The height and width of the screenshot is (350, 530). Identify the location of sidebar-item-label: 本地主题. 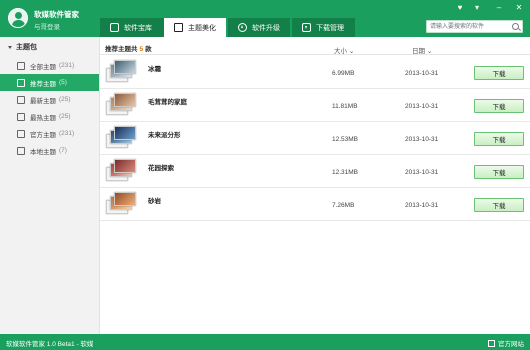
(43, 152).